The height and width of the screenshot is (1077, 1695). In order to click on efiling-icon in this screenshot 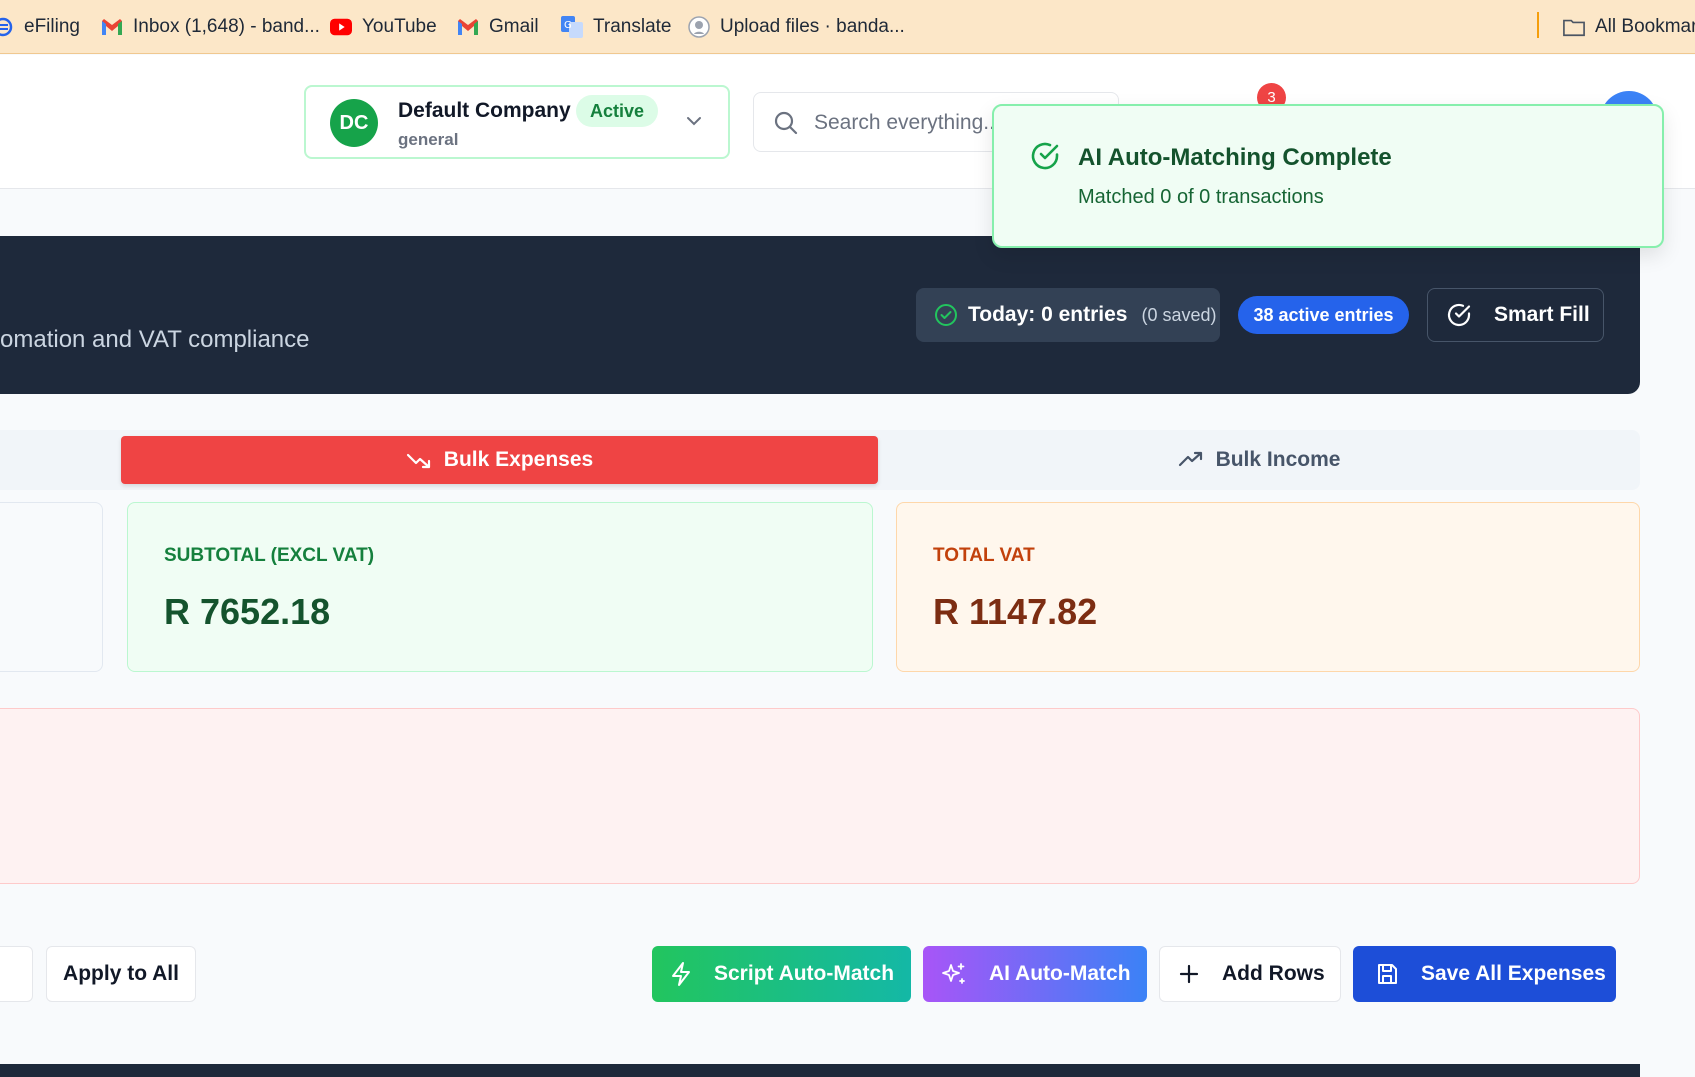, I will do `click(7, 27)`.